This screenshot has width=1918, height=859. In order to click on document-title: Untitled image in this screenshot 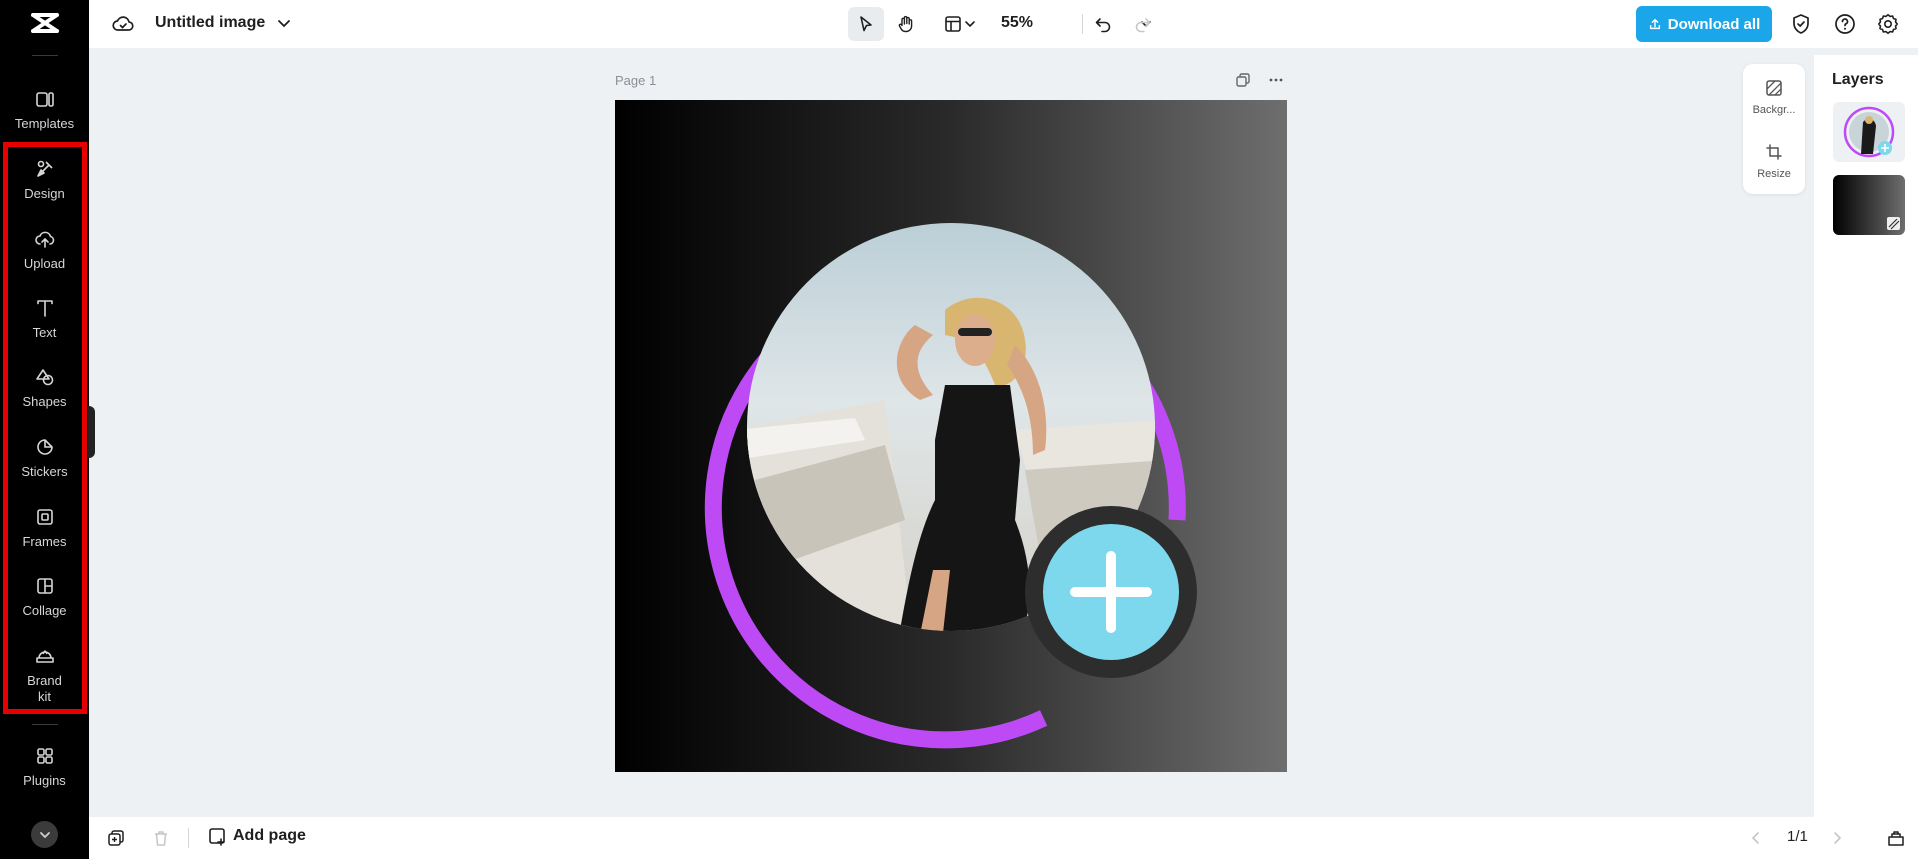, I will do `click(210, 23)`.